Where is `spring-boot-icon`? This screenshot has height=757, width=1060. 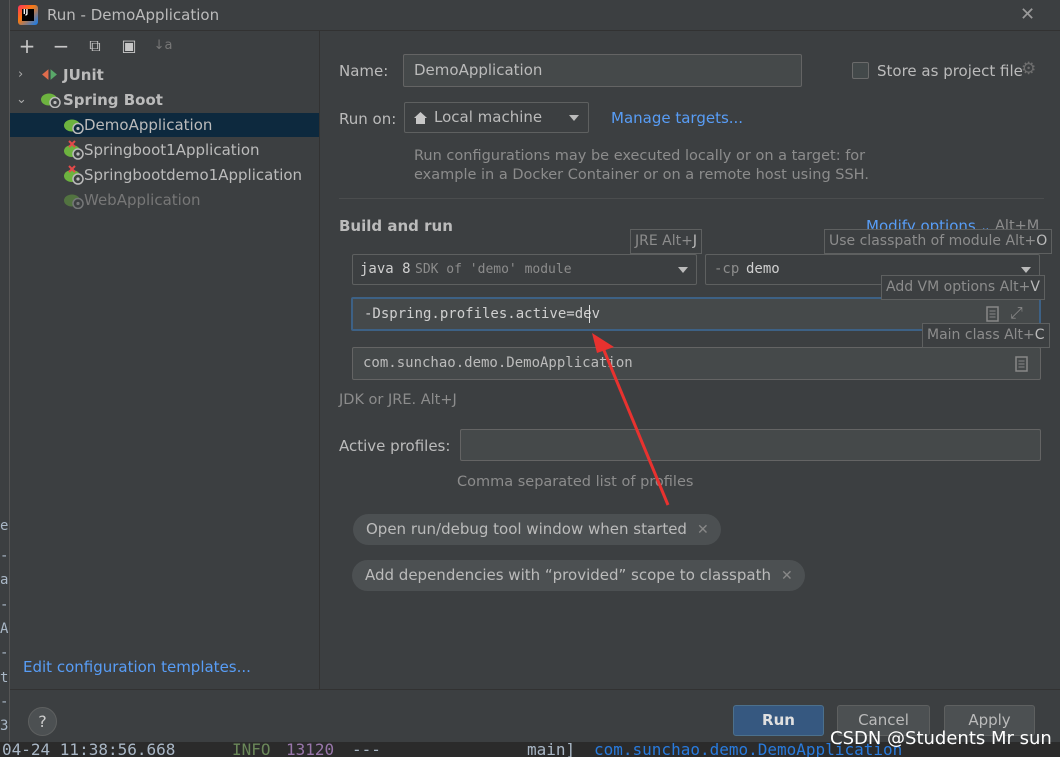 spring-boot-icon is located at coordinates (51, 100).